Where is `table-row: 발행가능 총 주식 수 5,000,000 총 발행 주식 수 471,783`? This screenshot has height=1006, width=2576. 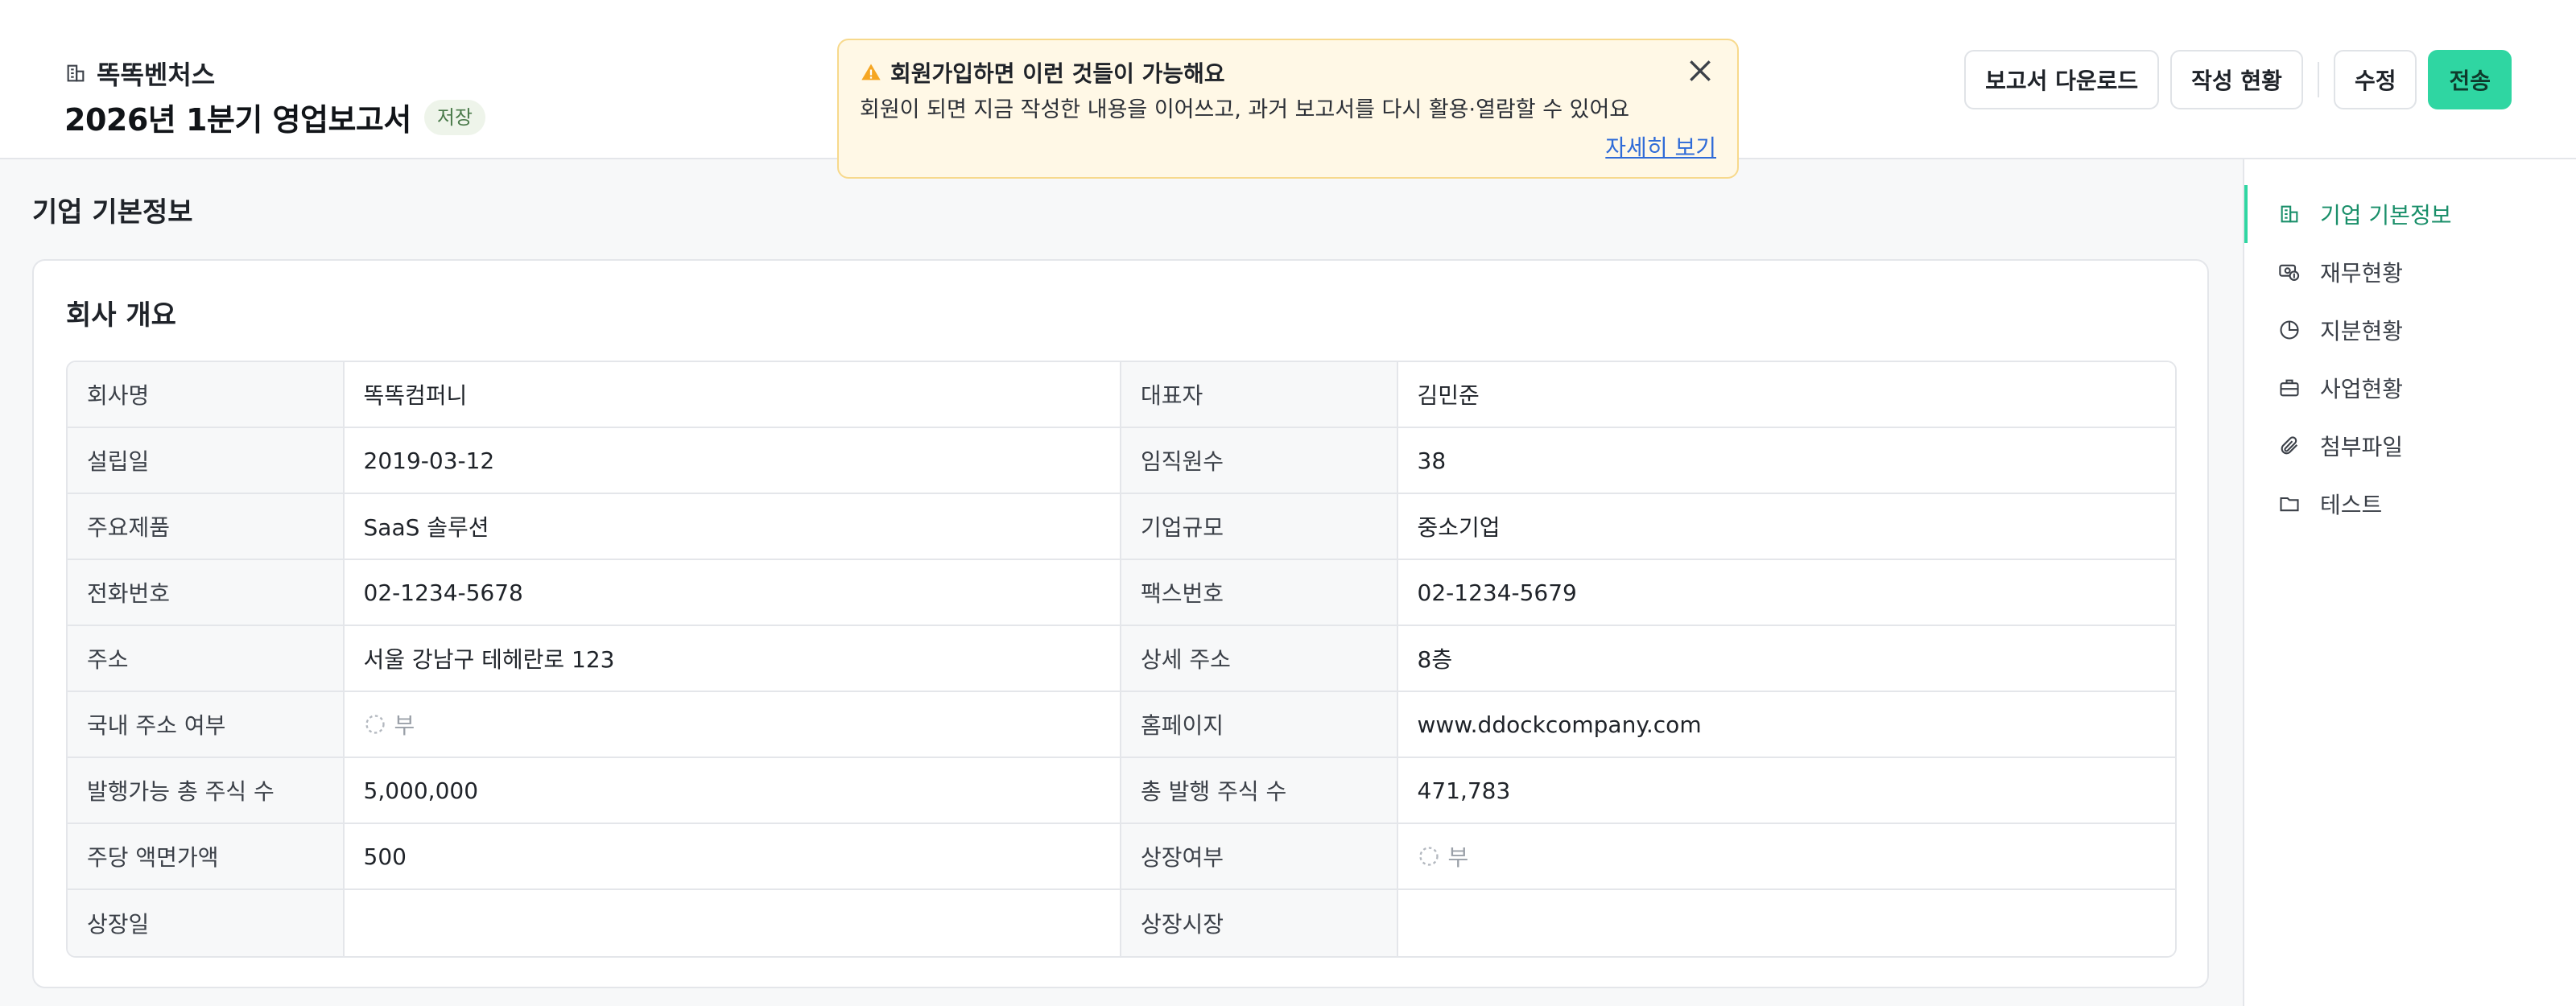 table-row: 발행가능 총 주식 수 5,000,000 총 발행 주식 수 471,783 is located at coordinates (1121, 791).